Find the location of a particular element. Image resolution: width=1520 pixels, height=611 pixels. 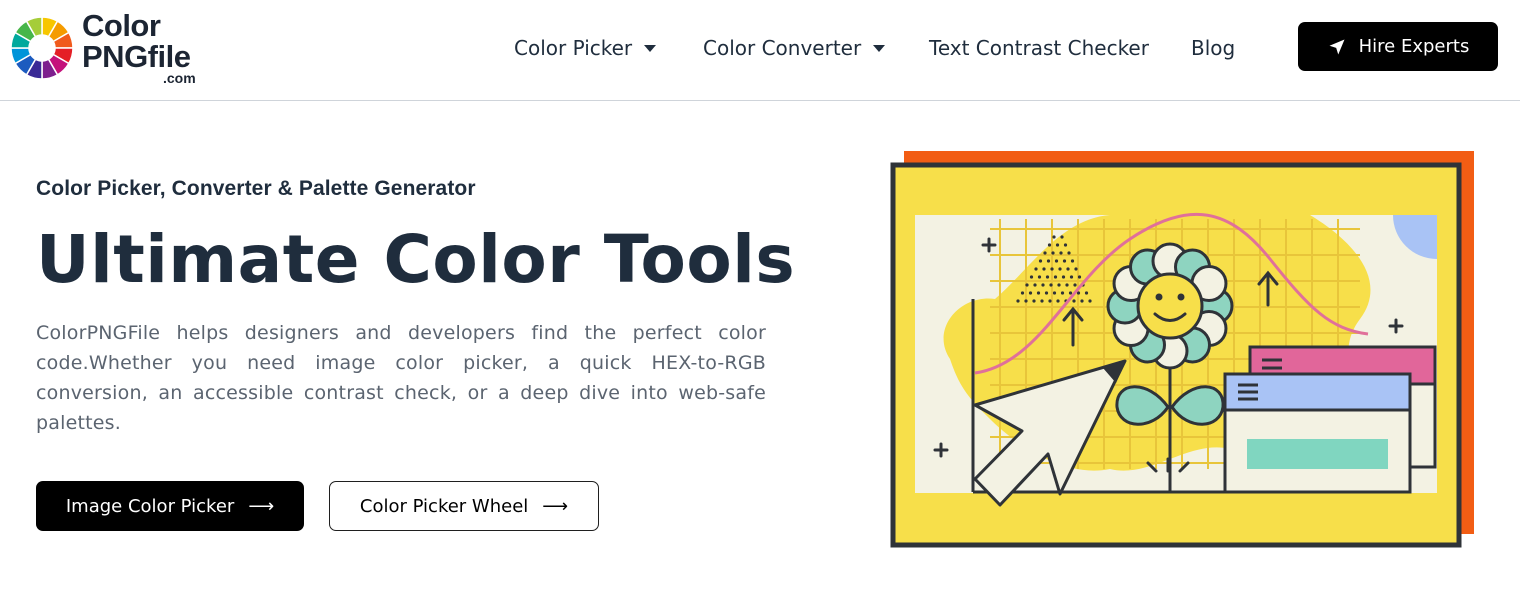

nav-color-converter: Color Converter is located at coordinates (794, 48).